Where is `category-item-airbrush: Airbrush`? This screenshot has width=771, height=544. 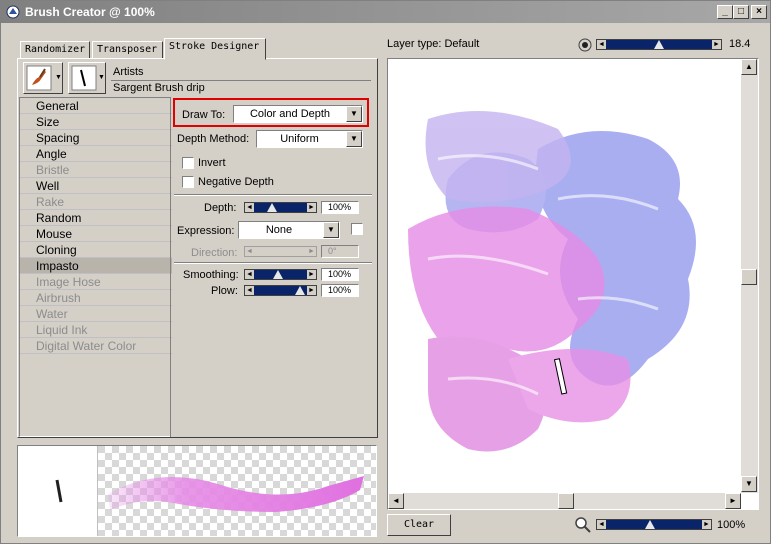 category-item-airbrush: Airbrush is located at coordinates (96, 298).